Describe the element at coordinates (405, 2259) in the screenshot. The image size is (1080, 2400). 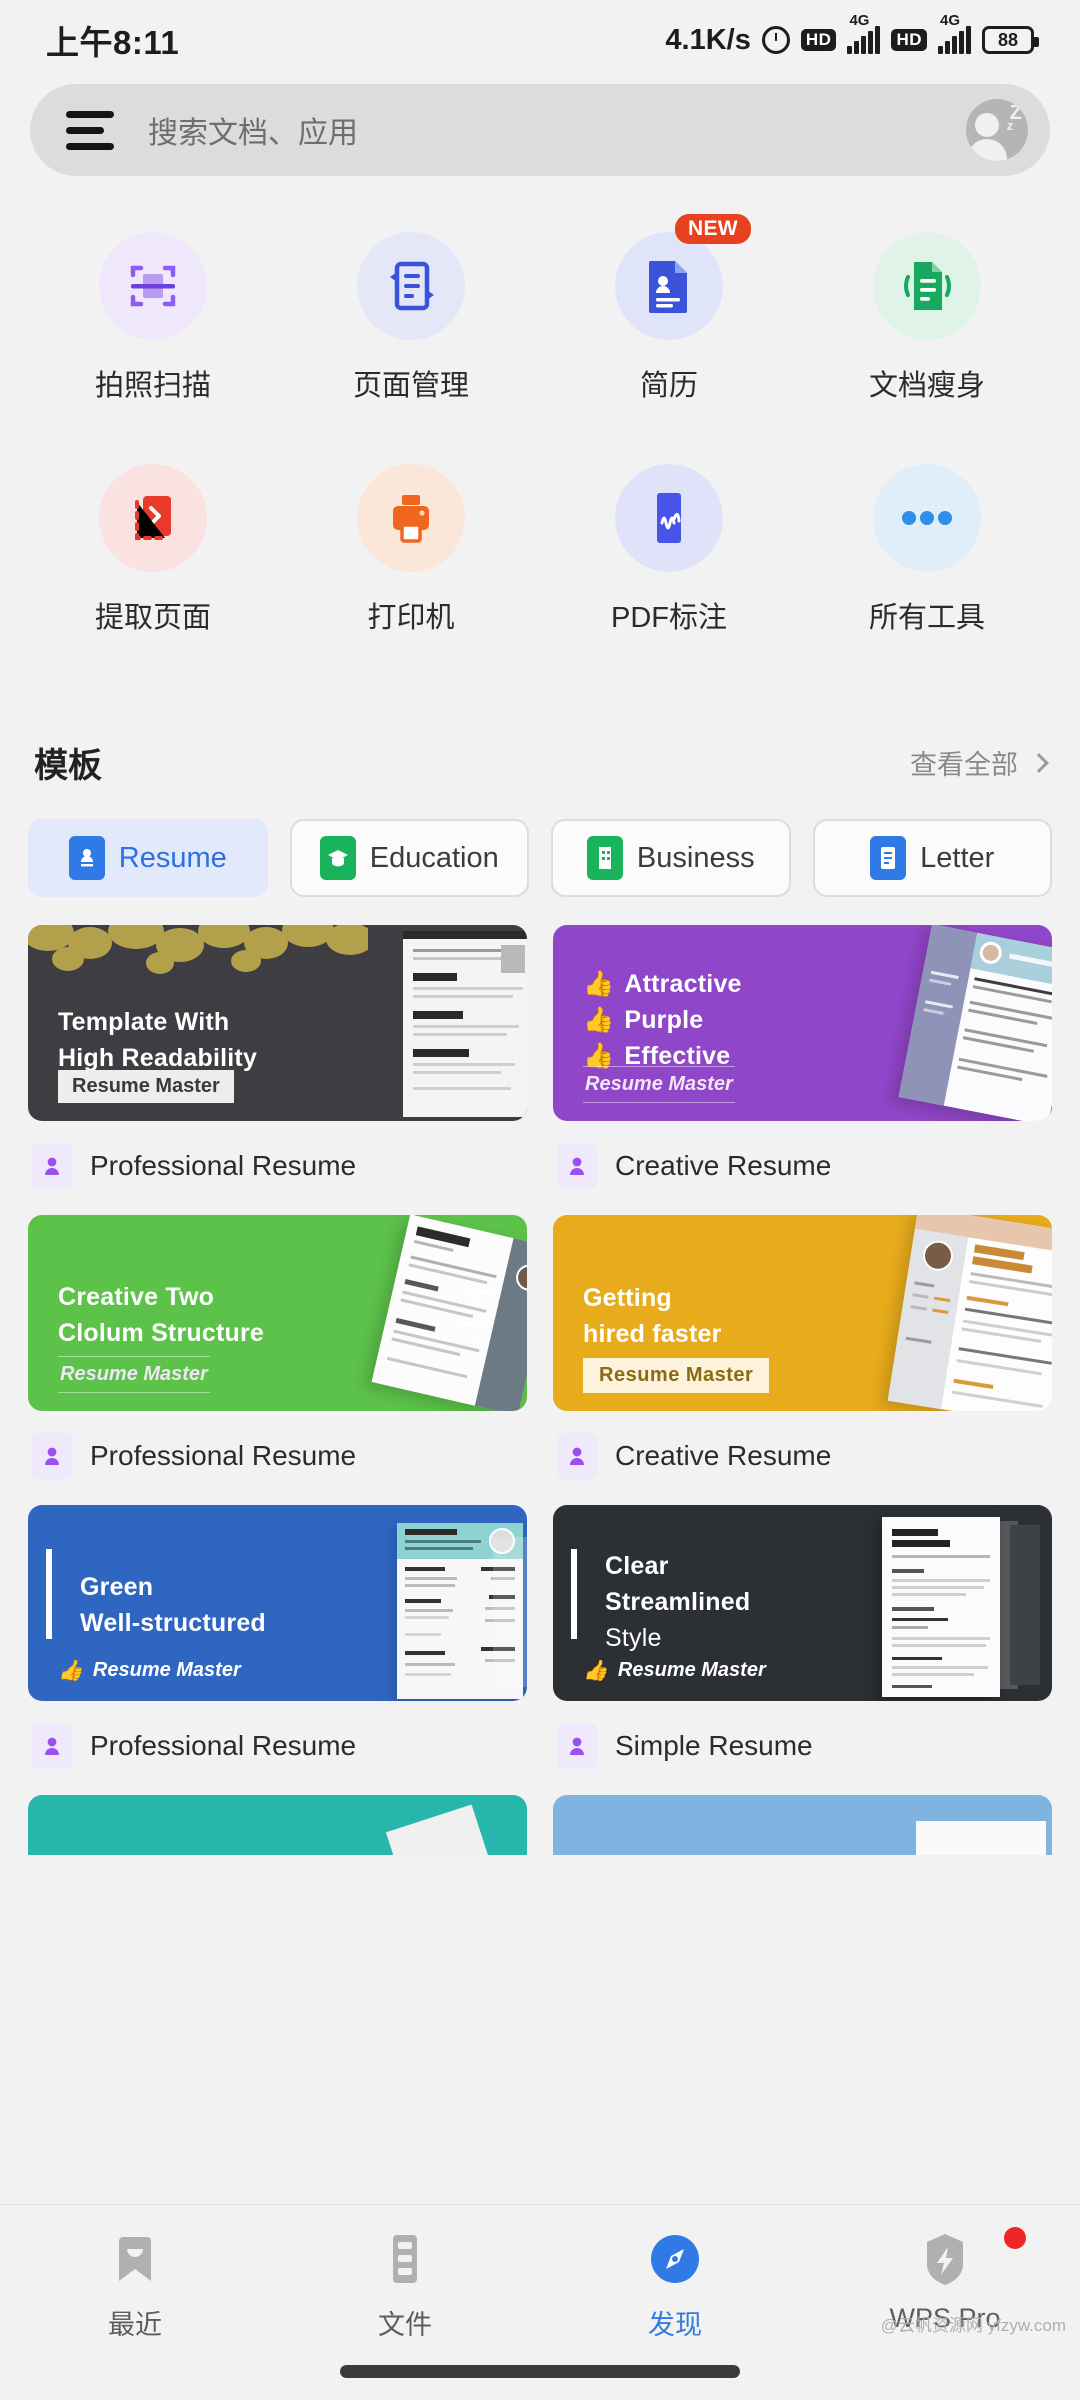
I see `files-icon` at that location.